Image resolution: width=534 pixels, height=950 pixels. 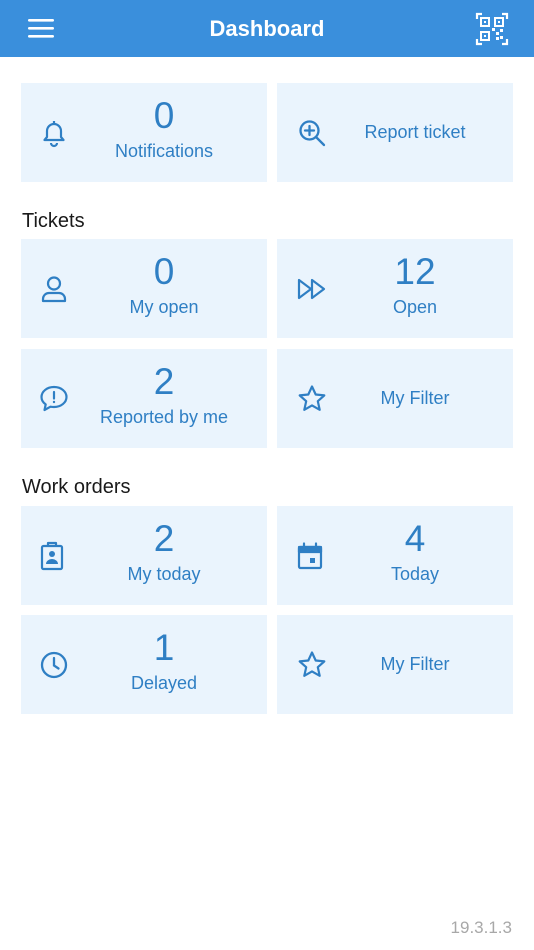 I want to click on my-today-tile: 2 My today, so click(x=144, y=555).